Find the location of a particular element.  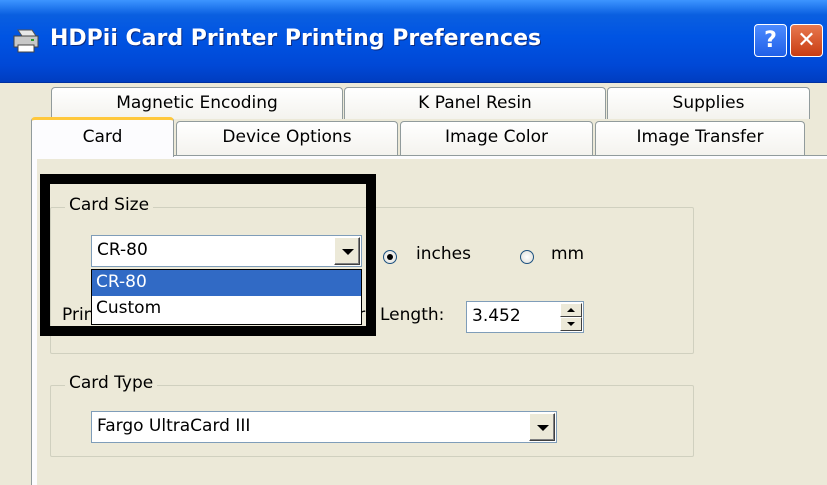

tab-magnetic-encoding: Magnetic Encoding is located at coordinates (197, 103).